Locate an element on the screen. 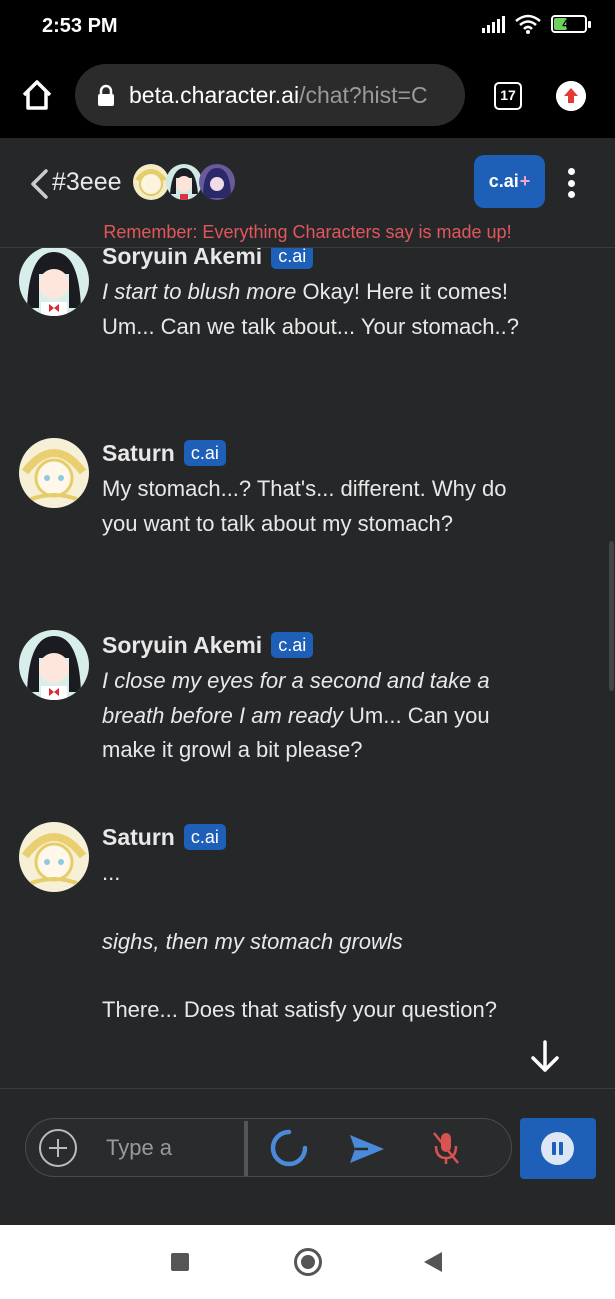 The width and height of the screenshot is (615, 1299). message-input is located at coordinates (173, 1148).